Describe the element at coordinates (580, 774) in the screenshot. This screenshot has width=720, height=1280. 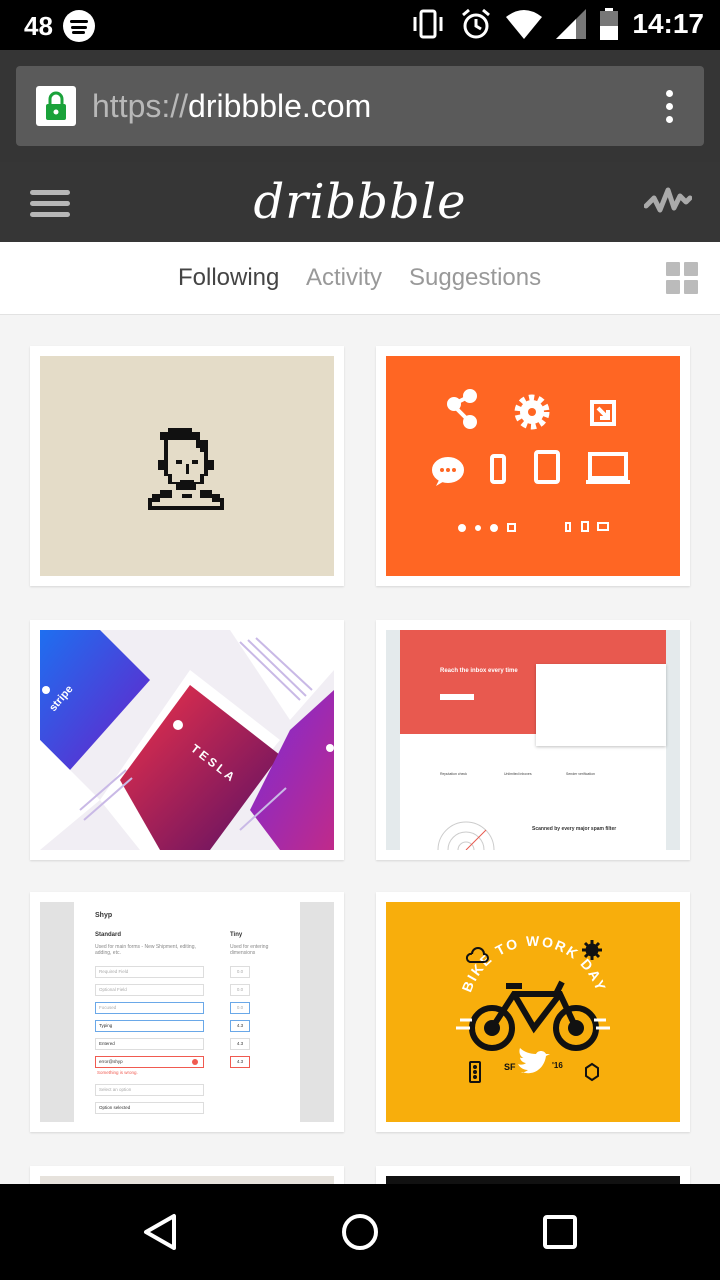
I see `feature-3: Sender verification` at that location.